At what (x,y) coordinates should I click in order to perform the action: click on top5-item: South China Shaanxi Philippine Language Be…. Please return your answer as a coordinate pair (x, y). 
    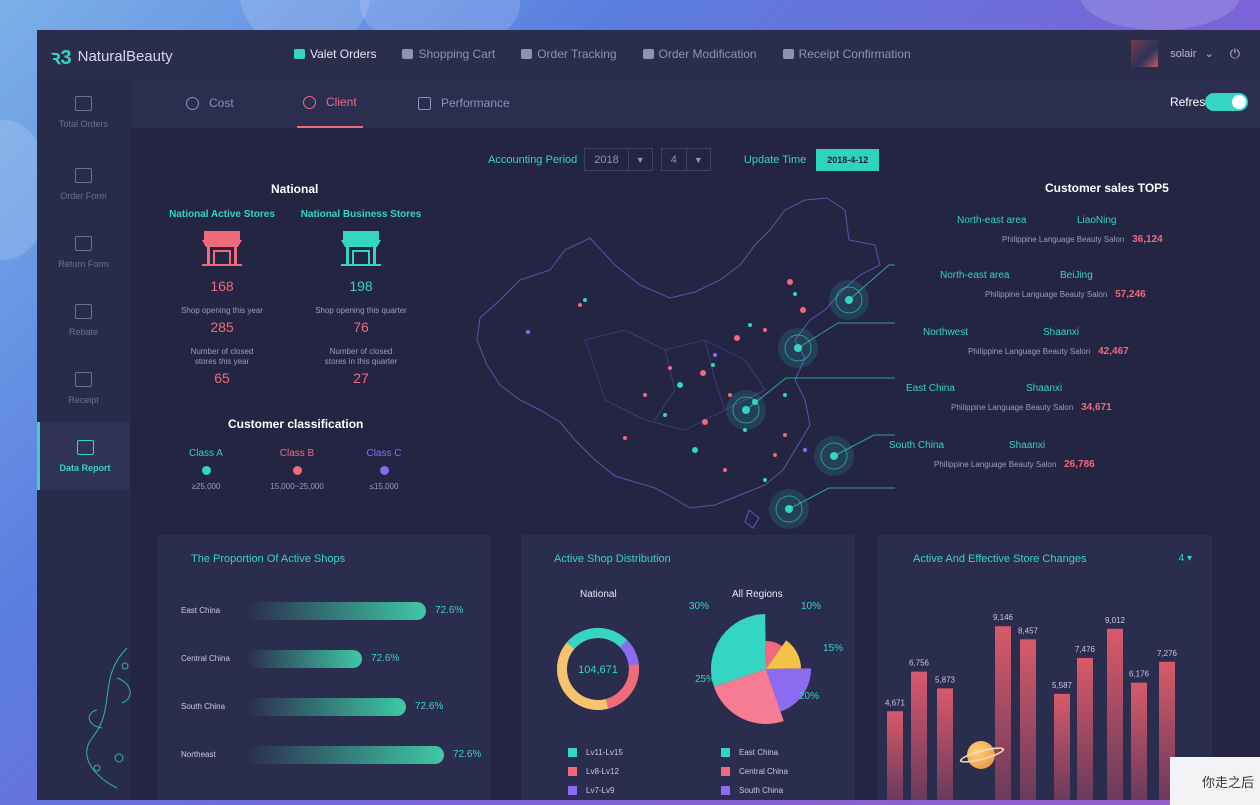
    Looking at the image, I should click on (1019, 455).